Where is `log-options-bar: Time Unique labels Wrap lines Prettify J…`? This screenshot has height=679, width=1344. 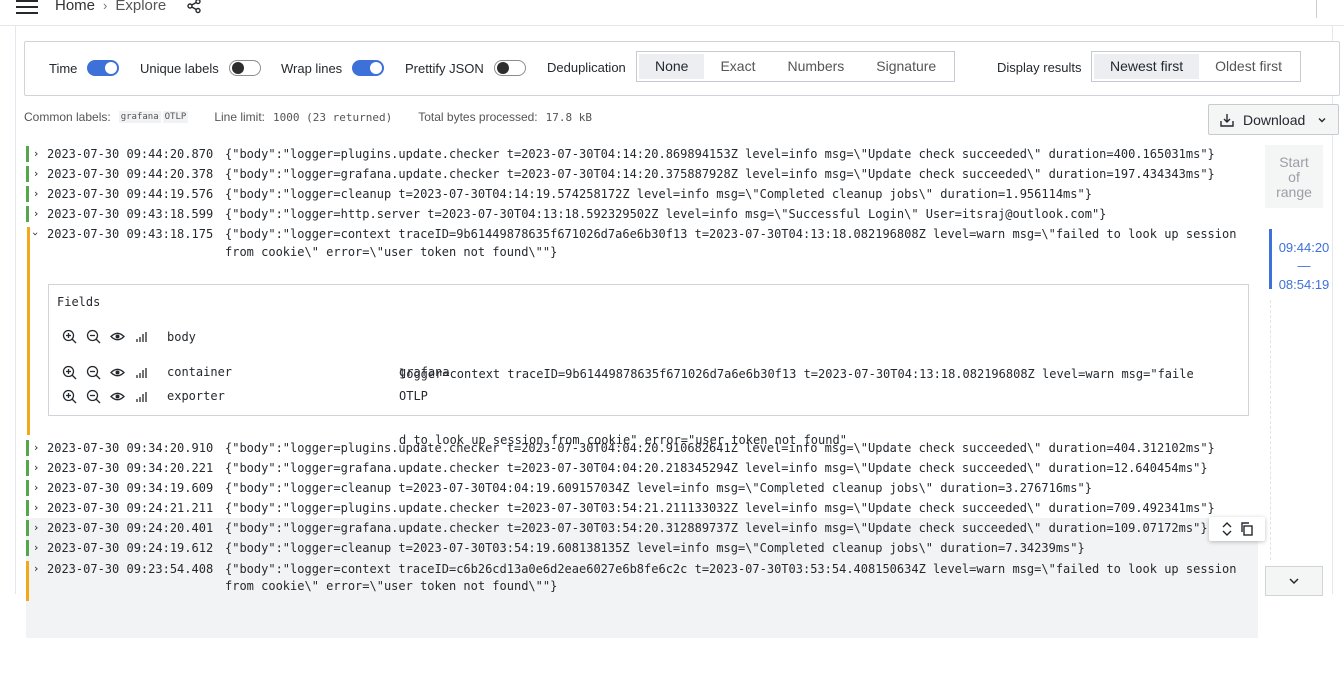 log-options-bar: Time Unique labels Wrap lines Prettify J… is located at coordinates (682, 68).